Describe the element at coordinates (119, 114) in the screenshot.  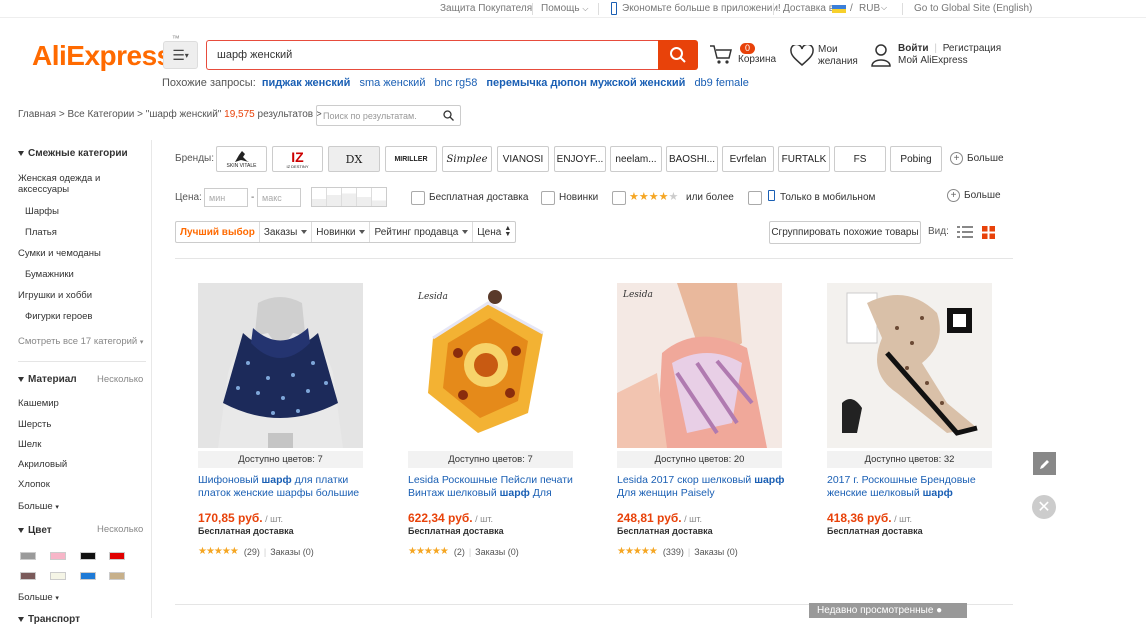
I see `breadcrumb-path: Главная > Все Категории > "шарф женский"` at that location.